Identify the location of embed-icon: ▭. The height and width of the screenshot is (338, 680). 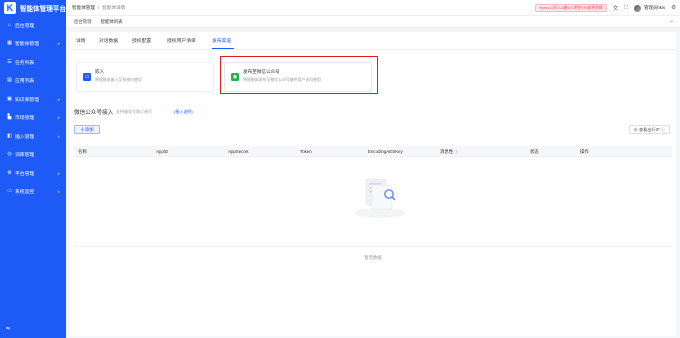
(87, 77).